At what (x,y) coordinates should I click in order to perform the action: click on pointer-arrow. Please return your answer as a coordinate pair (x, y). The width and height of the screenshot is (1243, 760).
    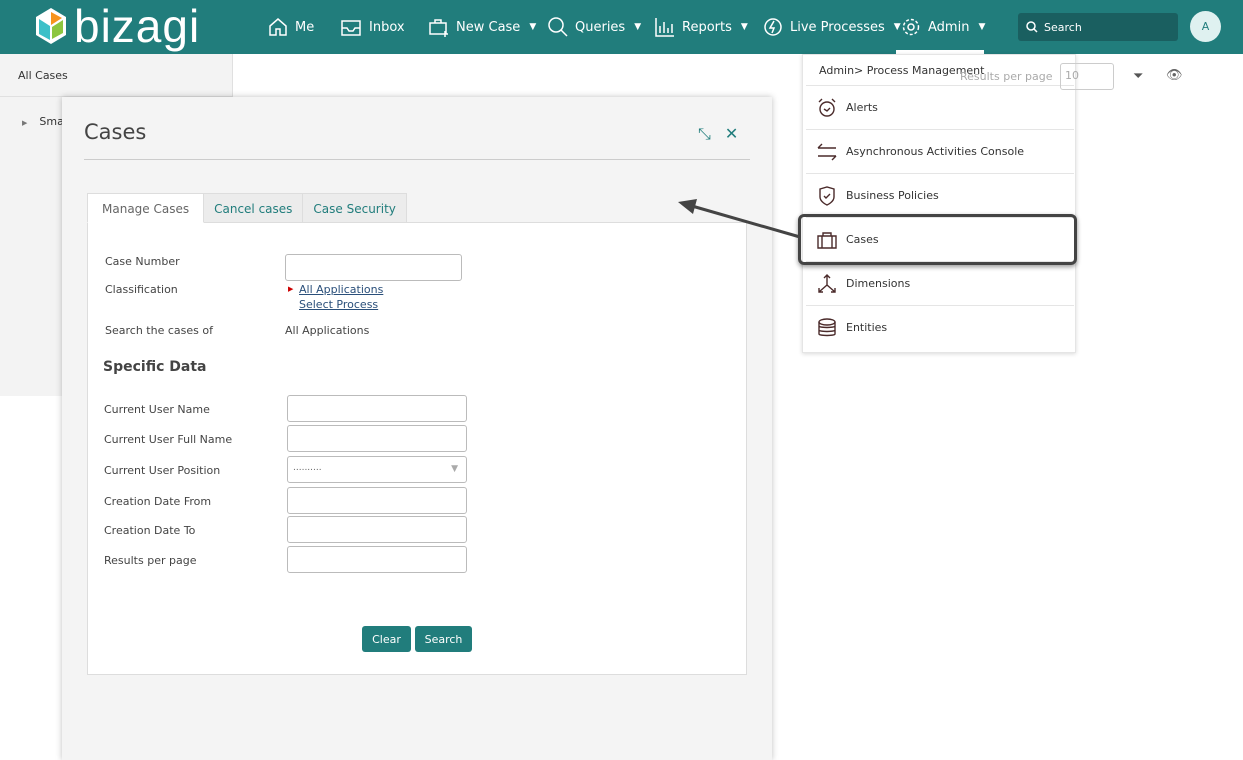
    Looking at the image, I should click on (739, 219).